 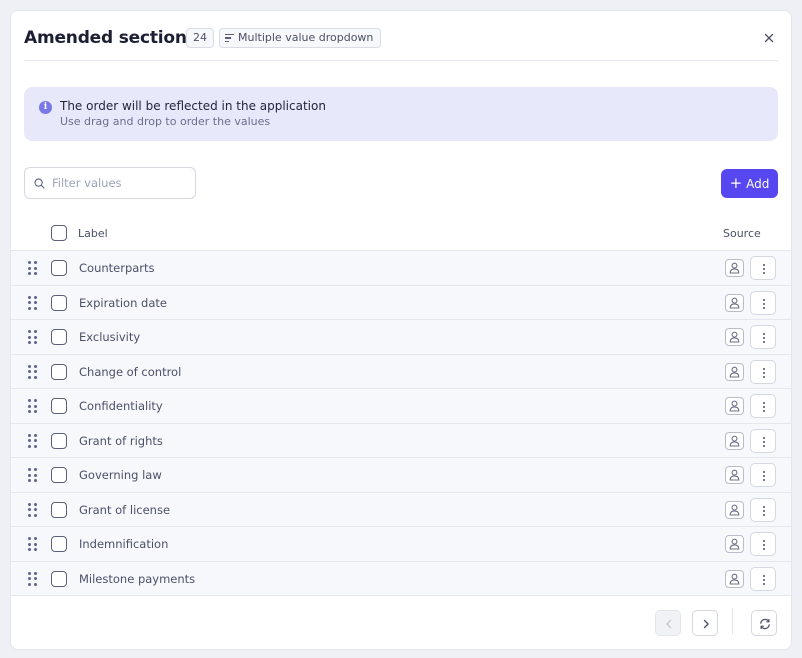 I want to click on table-row: Confidentiality, so click(x=401, y=406).